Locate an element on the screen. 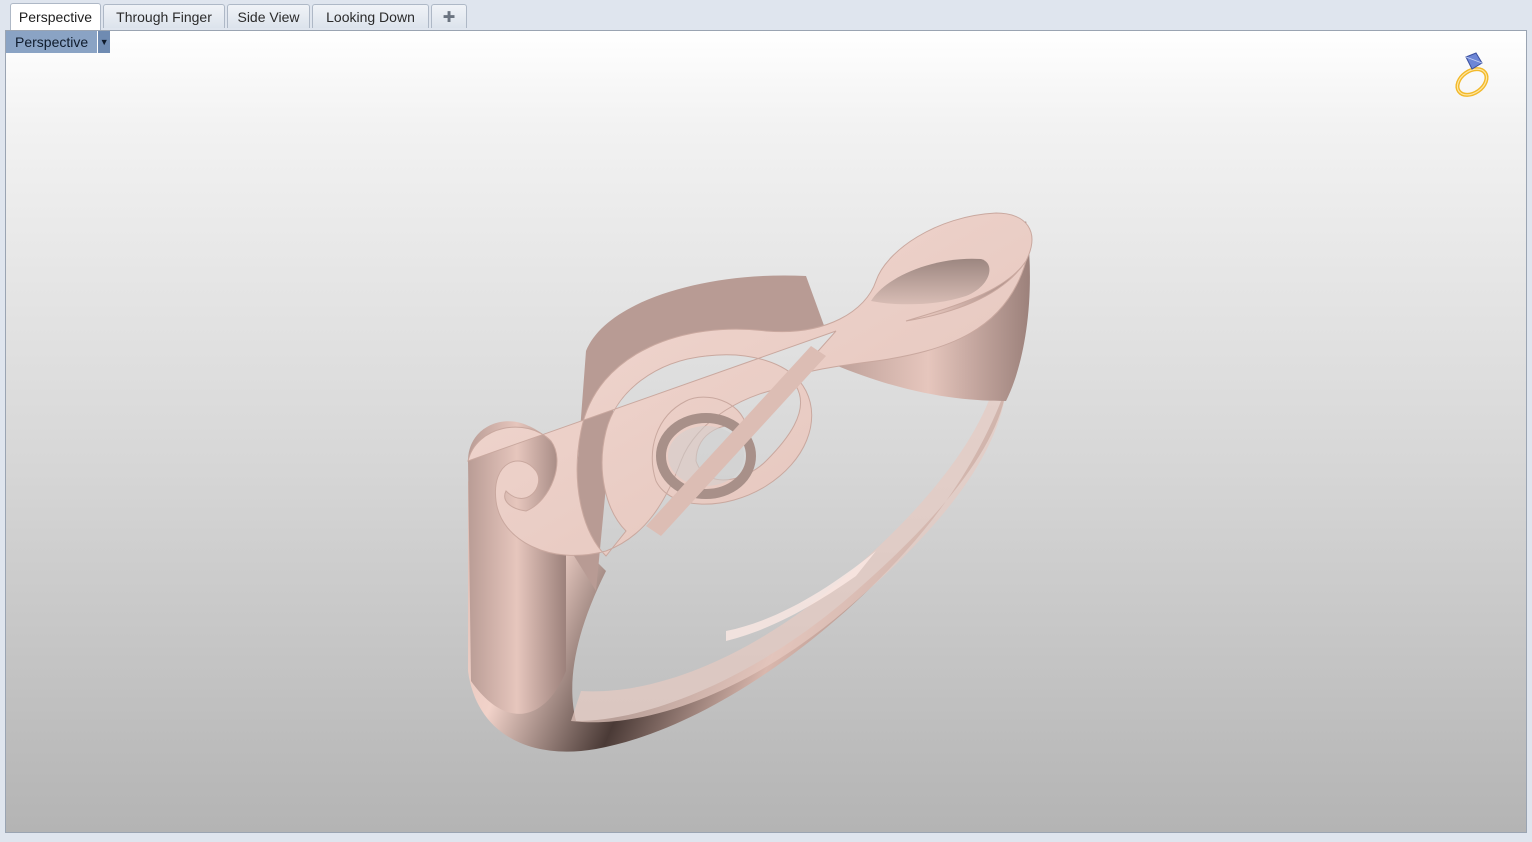 Image resolution: width=1532 pixels, height=842 pixels. tab-label: Through Finger is located at coordinates (164, 16).